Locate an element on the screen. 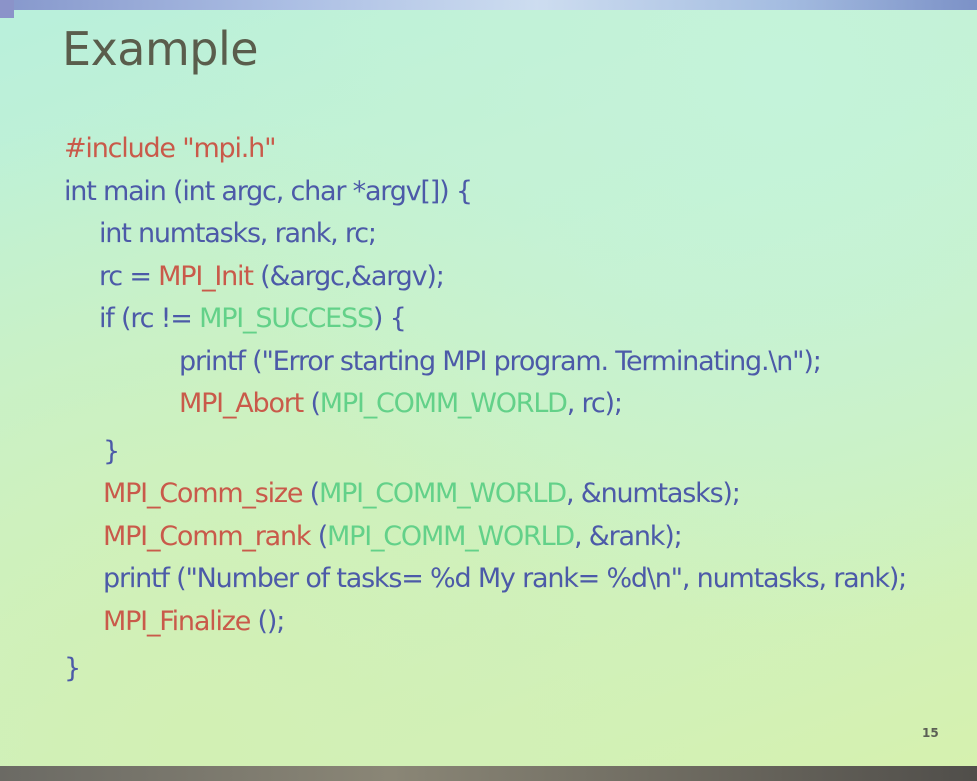 This screenshot has width=977, height=781. mpi-abort-paren: ( is located at coordinates (312, 403).